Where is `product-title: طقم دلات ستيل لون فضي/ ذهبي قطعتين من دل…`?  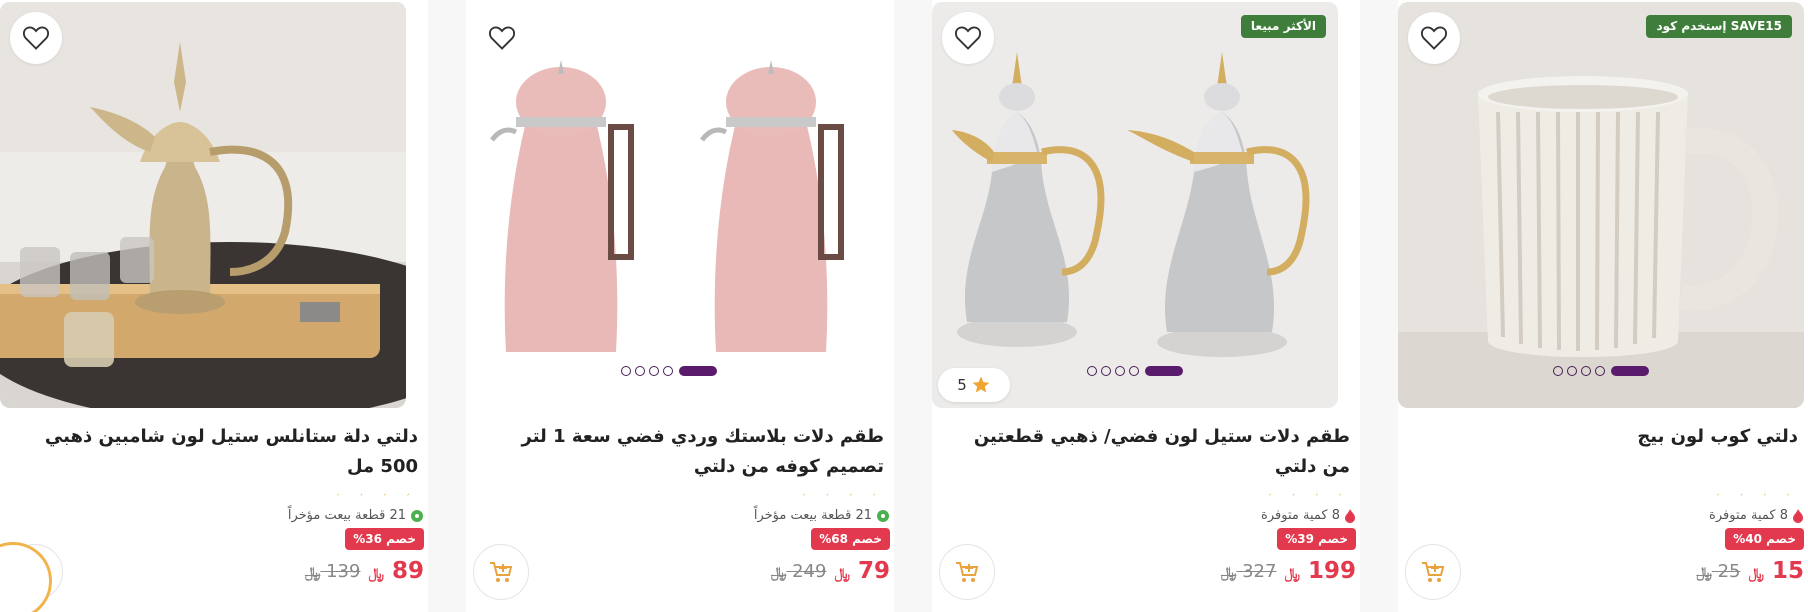
product-title: طقم دلات ستيل لون فضي/ ذهبي قطعتين من دل… is located at coordinates (1150, 452).